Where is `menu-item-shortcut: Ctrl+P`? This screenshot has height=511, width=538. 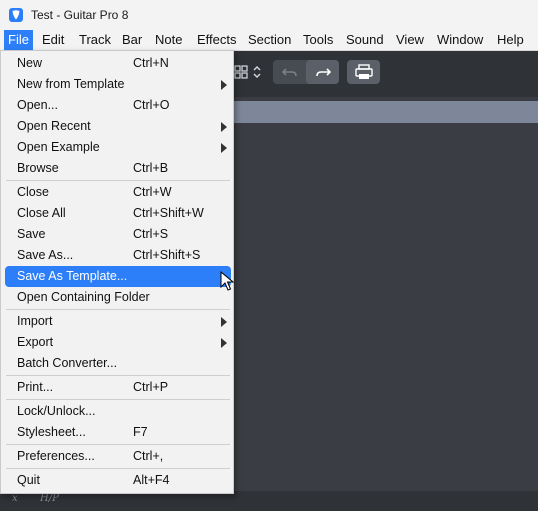 menu-item-shortcut: Ctrl+P is located at coordinates (151, 387).